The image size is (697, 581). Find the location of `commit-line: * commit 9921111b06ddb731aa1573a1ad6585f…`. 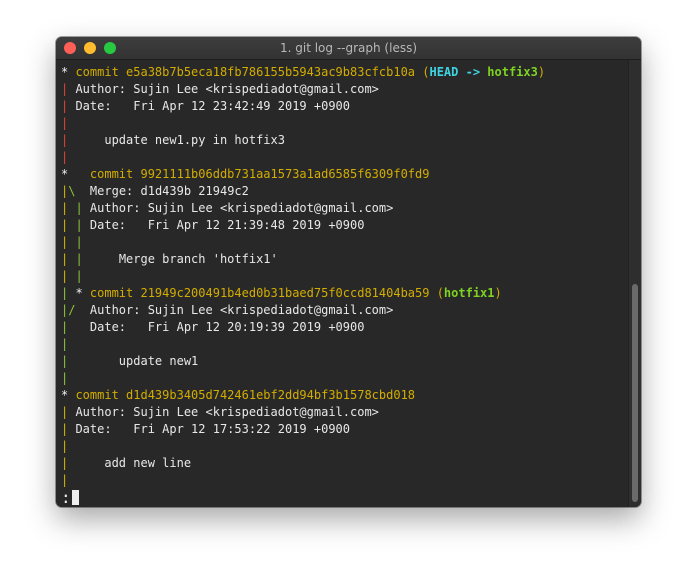

commit-line: * commit 9921111b06ddb731aa1573a1ad6585f… is located at coordinates (345, 174).